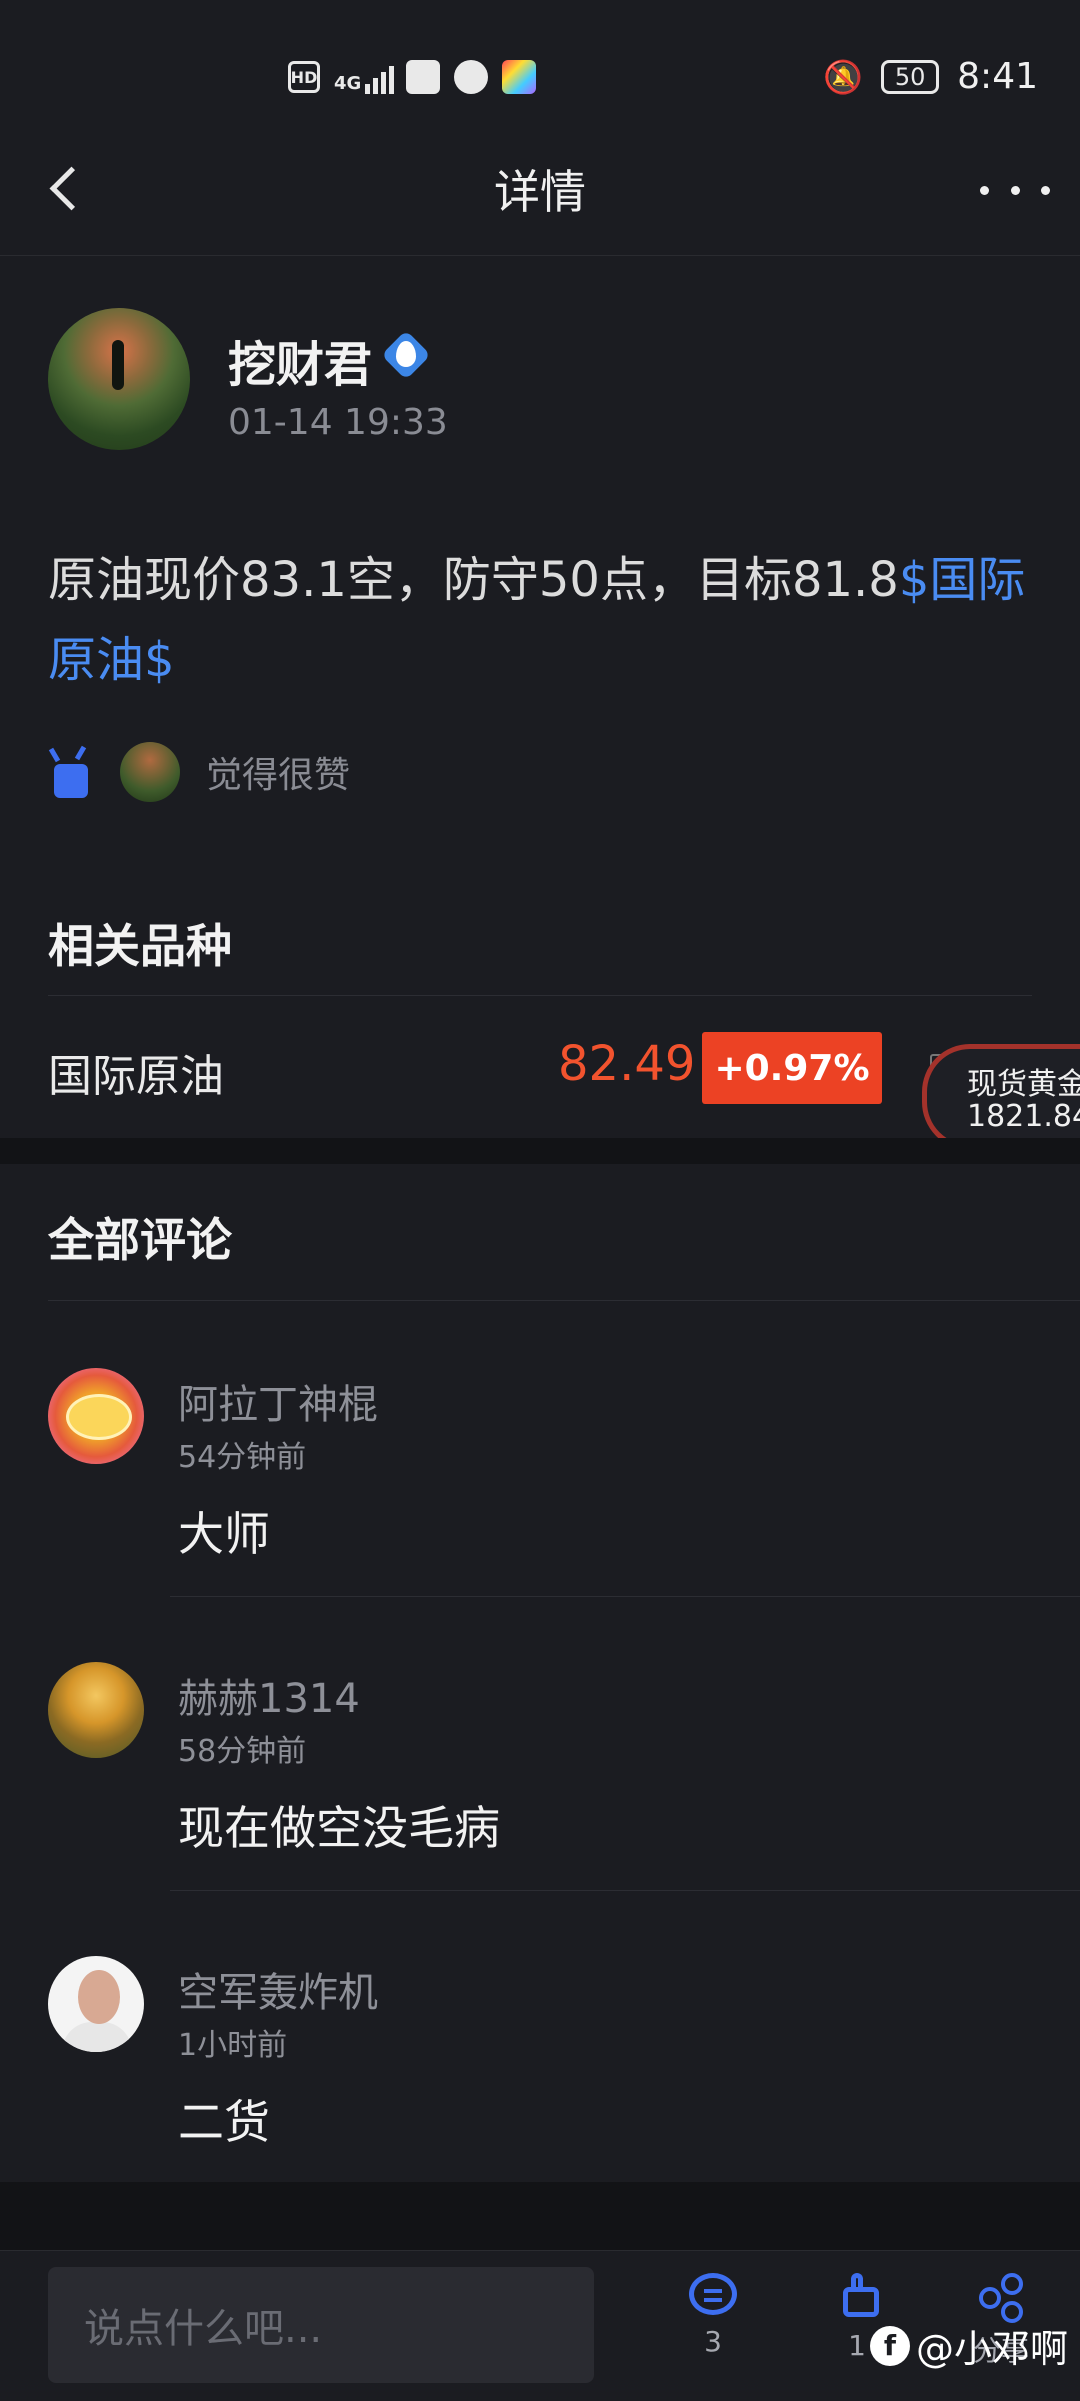 This screenshot has height=2401, width=1080. What do you see at coordinates (543, 620) in the screenshot?
I see `post-content: 原油现价83.1空，防守50点，目标81.8$国际原油$` at bounding box center [543, 620].